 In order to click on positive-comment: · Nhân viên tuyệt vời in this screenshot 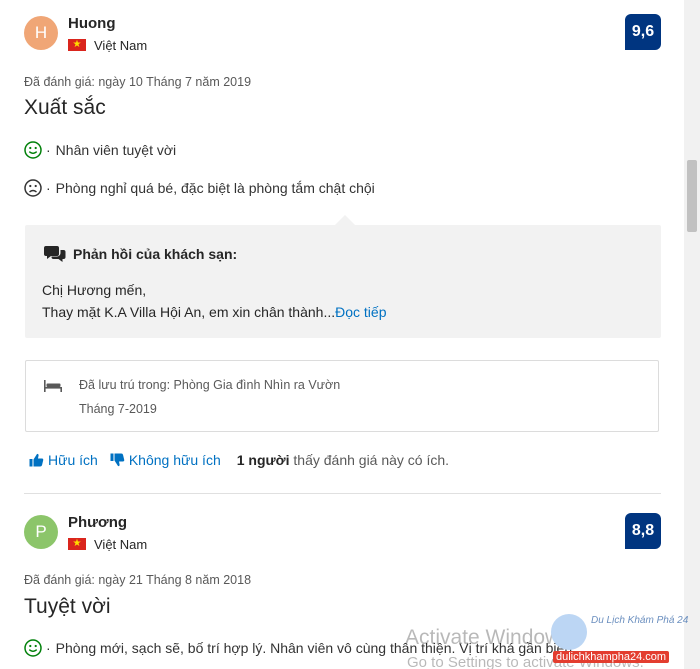, I will do `click(100, 150)`.